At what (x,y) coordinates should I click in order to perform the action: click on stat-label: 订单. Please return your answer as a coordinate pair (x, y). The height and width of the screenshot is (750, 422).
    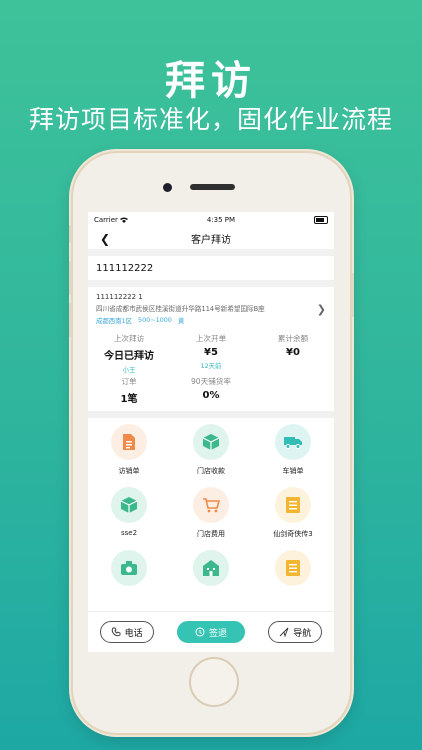
    Looking at the image, I should click on (129, 381).